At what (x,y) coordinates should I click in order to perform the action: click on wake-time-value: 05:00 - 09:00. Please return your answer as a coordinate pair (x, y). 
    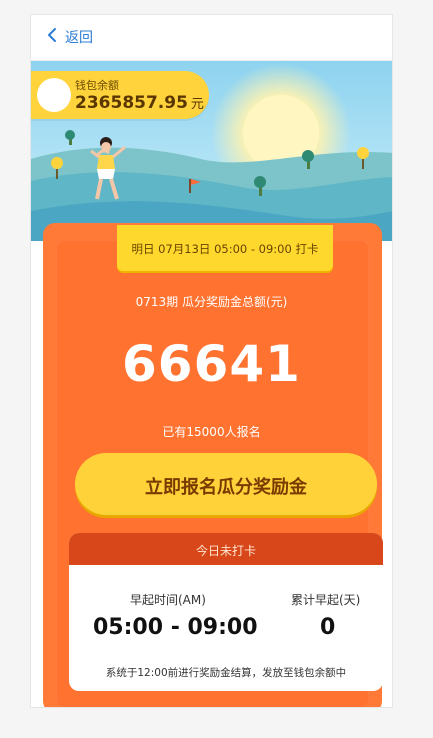
    Looking at the image, I should click on (175, 627).